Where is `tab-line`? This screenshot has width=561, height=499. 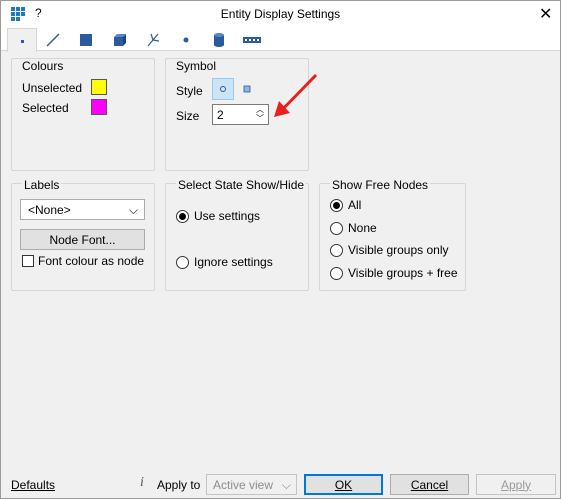
tab-line is located at coordinates (53, 39).